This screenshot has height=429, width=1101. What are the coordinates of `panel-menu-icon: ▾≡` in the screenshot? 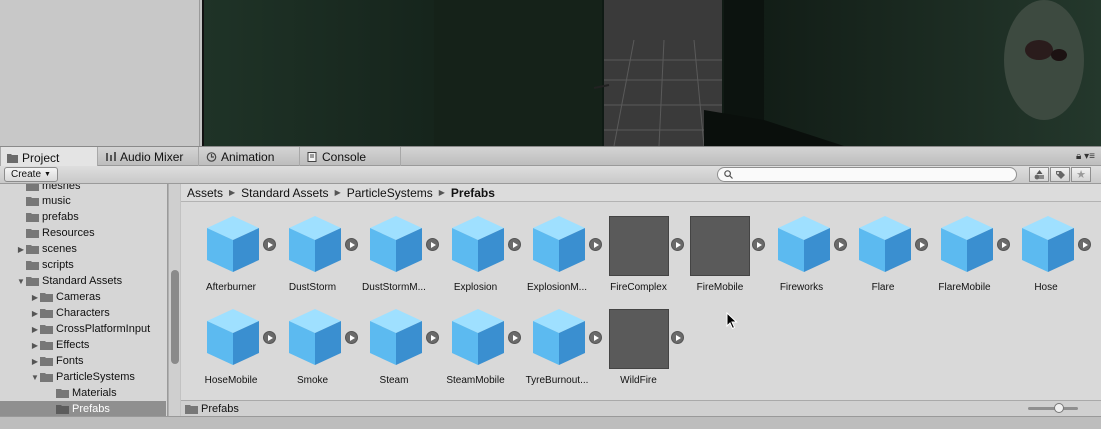 It's located at (1089, 156).